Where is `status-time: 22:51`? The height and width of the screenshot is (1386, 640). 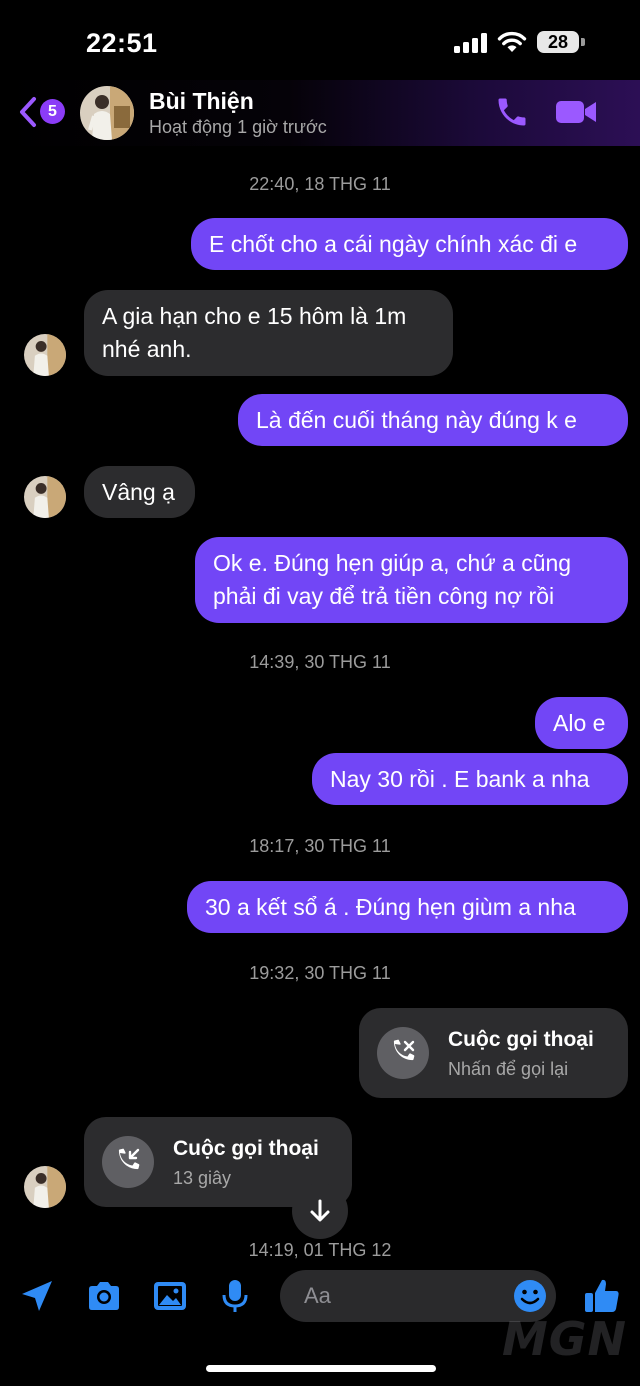
status-time: 22:51 is located at coordinates (122, 43).